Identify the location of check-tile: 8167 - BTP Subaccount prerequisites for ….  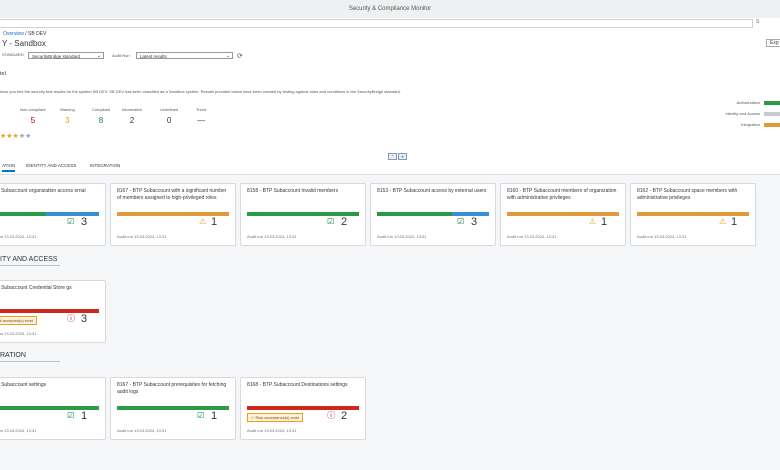
(173, 408).